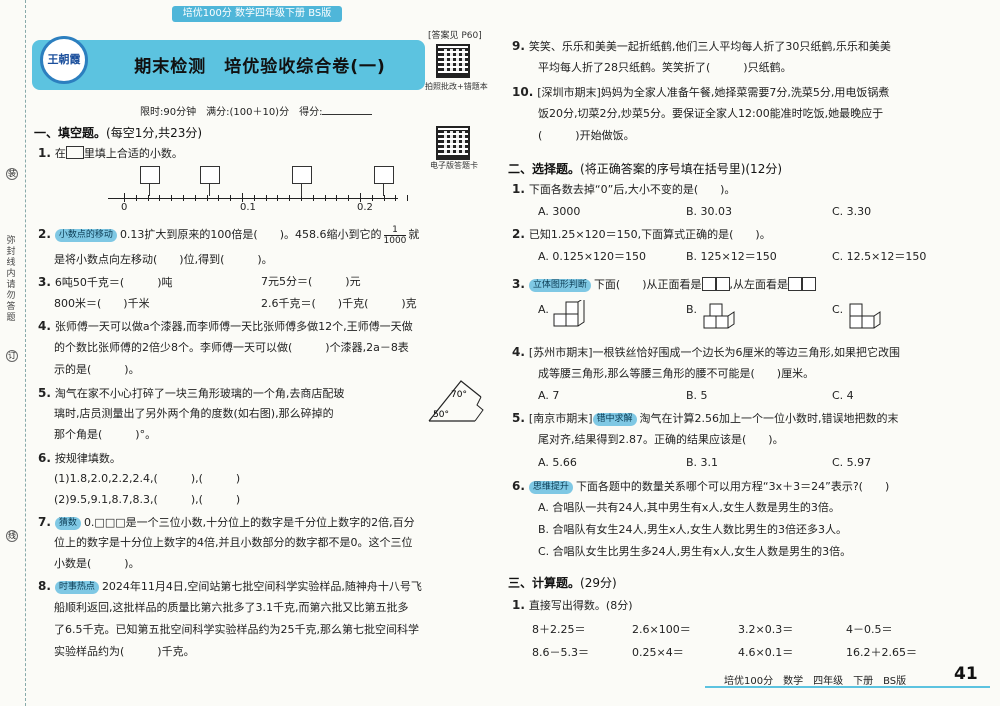 Image resolution: width=1000 pixels, height=706 pixels. I want to click on question-tag: 猜数, so click(67, 523).